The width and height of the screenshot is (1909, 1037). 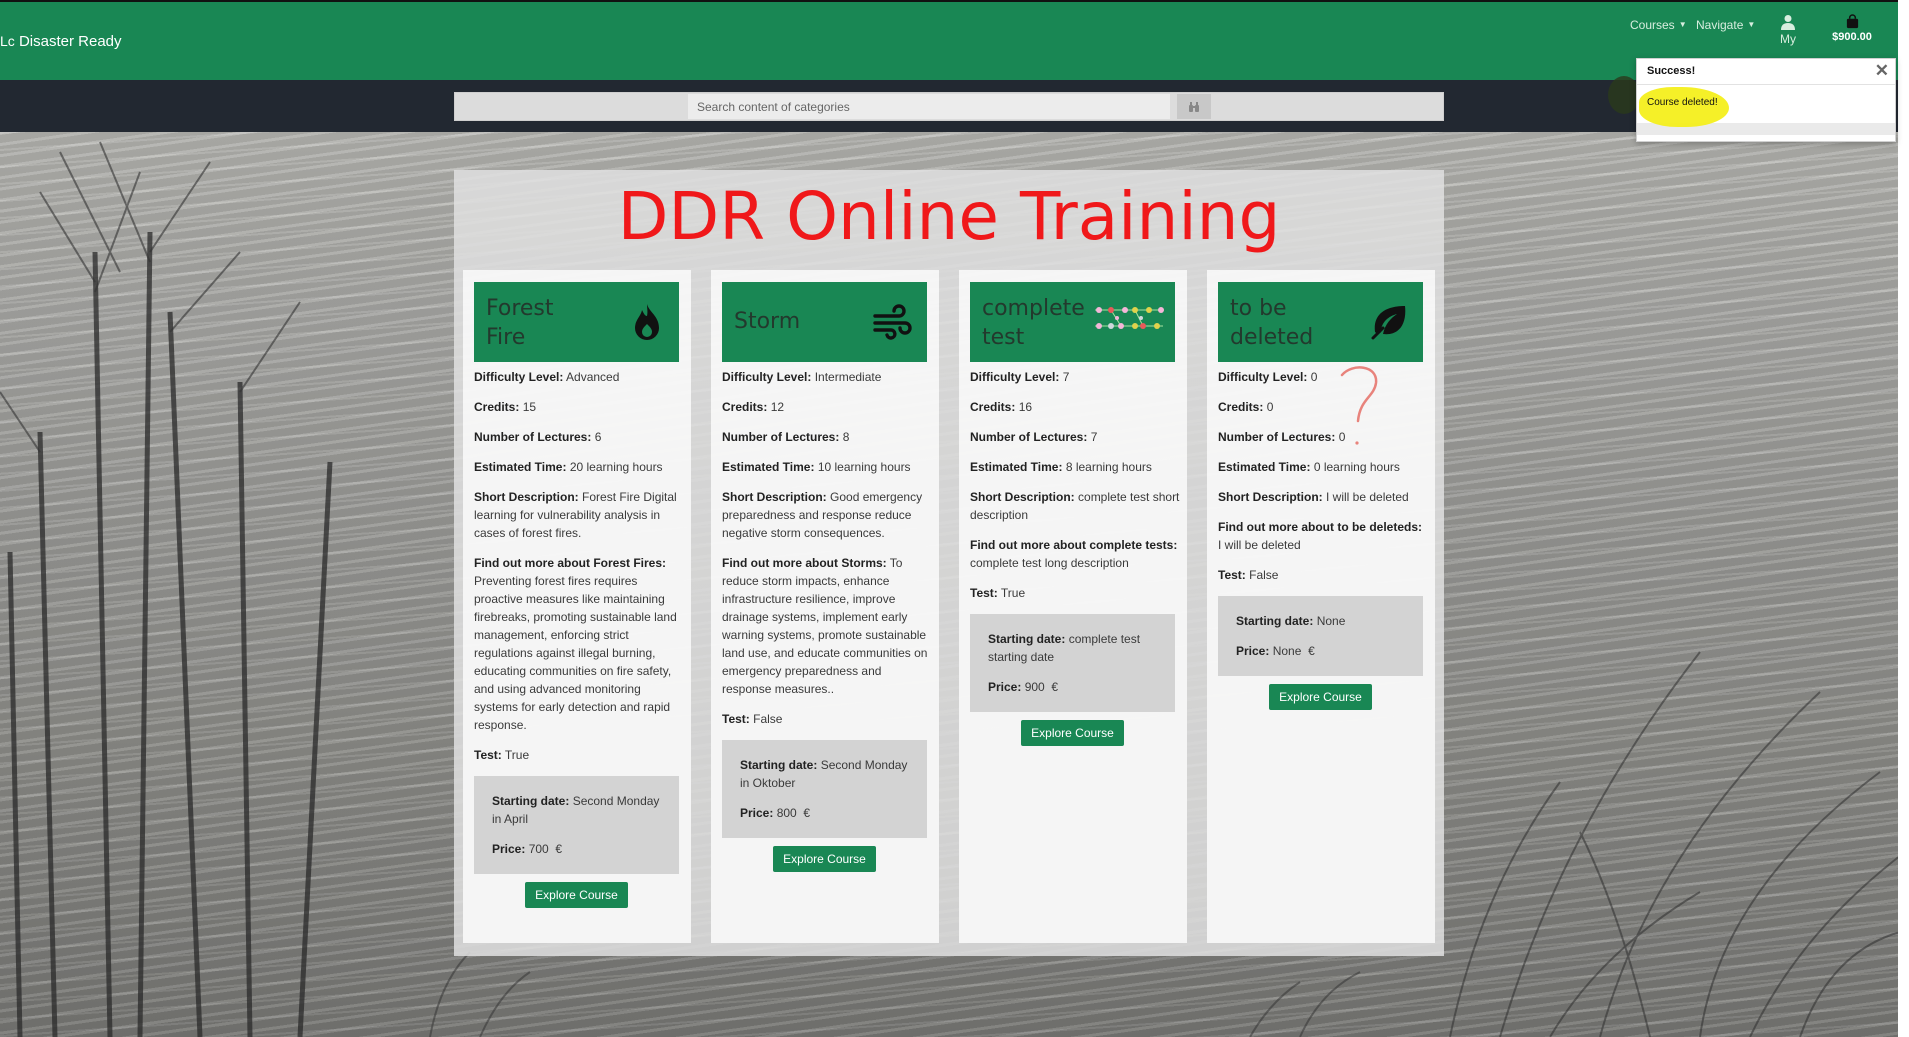 I want to click on nav-courses-dropdown: Courses ▼, so click(x=1658, y=25).